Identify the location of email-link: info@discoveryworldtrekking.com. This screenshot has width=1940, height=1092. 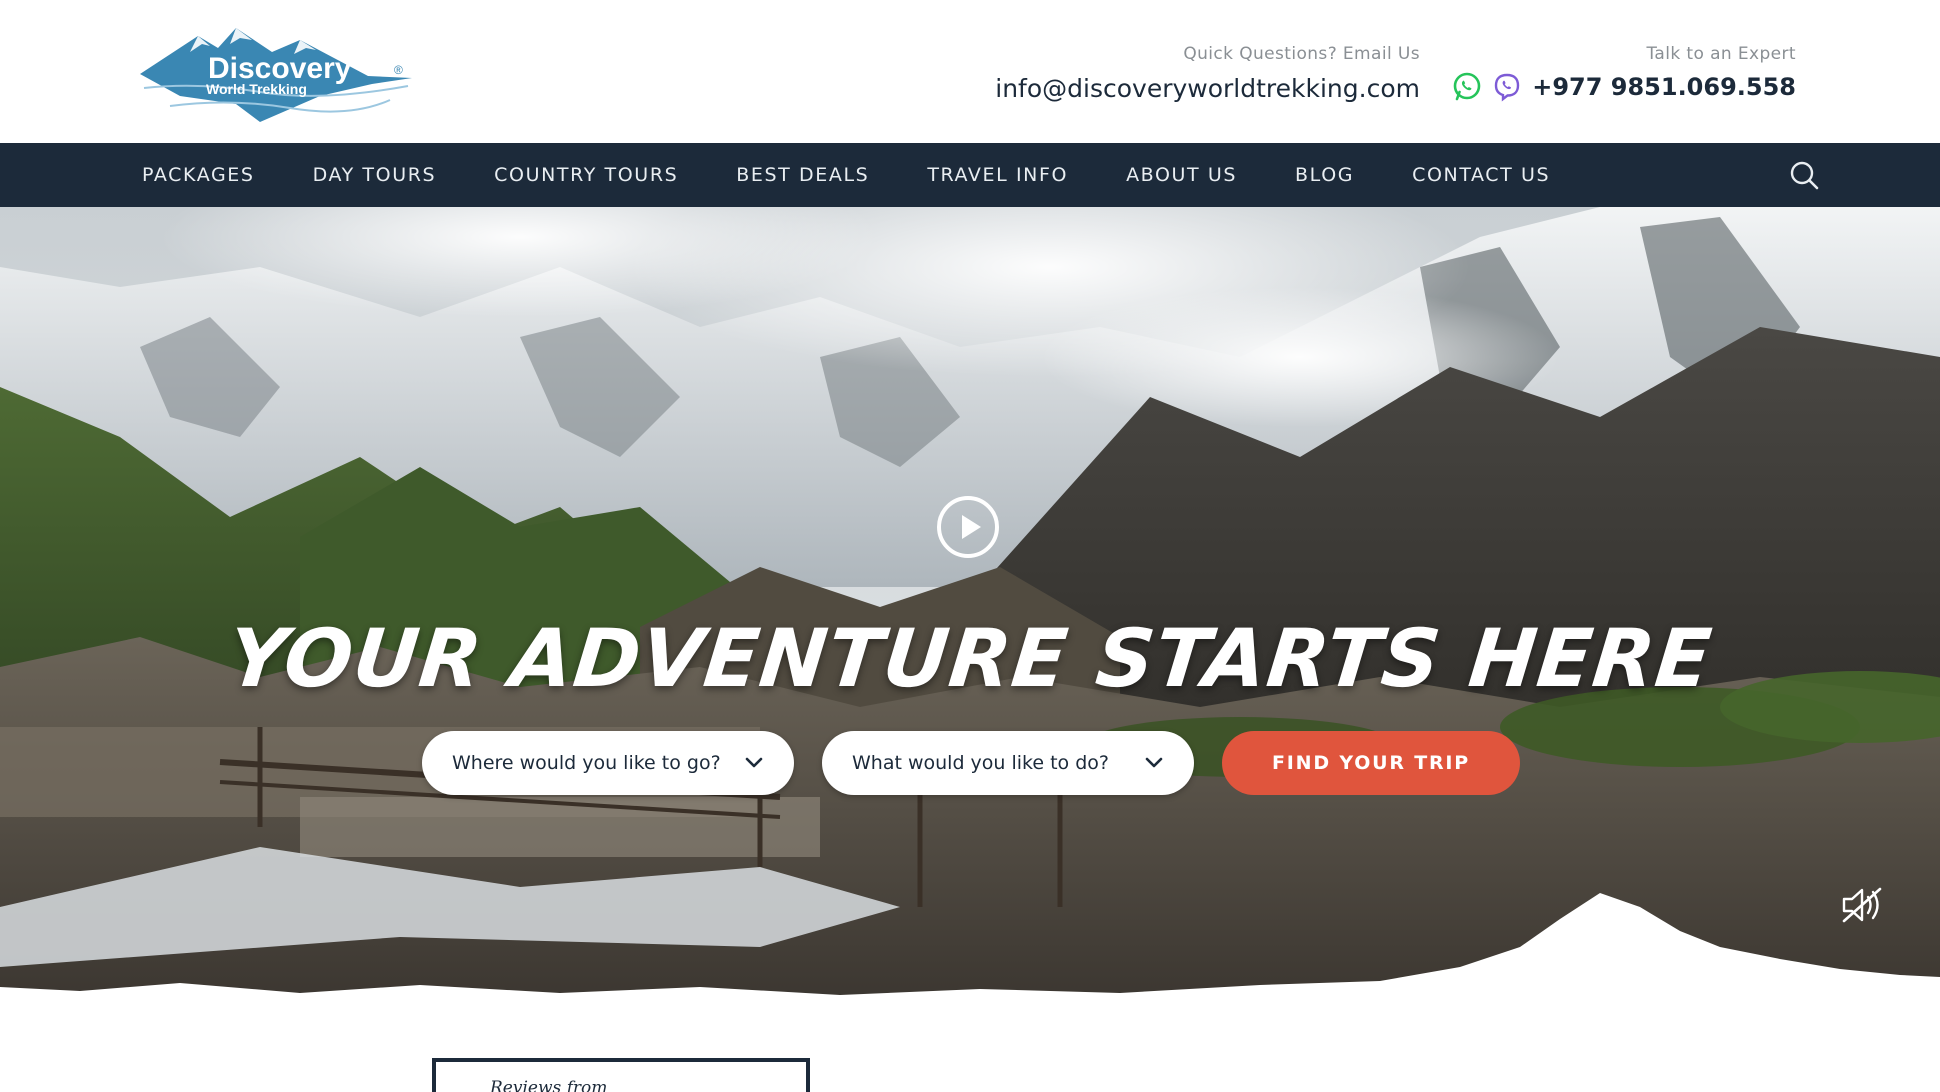
(1207, 88).